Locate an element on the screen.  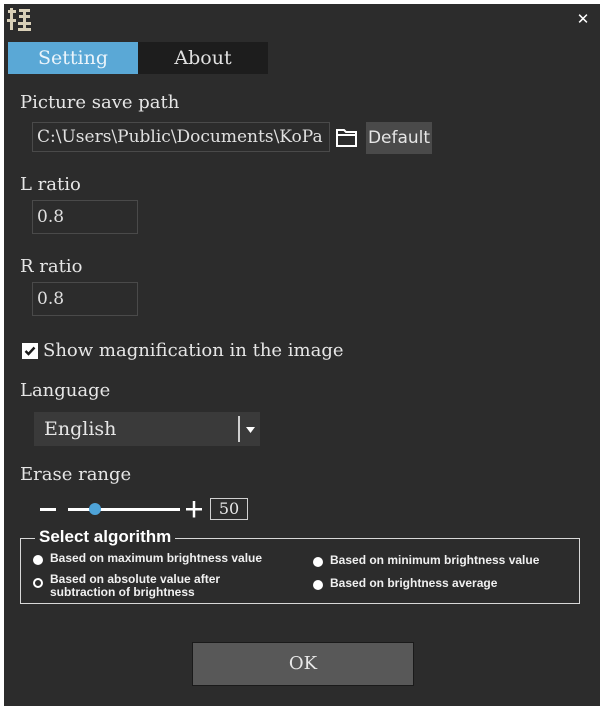
title-bar: ✕ is located at coordinates (302, 21).